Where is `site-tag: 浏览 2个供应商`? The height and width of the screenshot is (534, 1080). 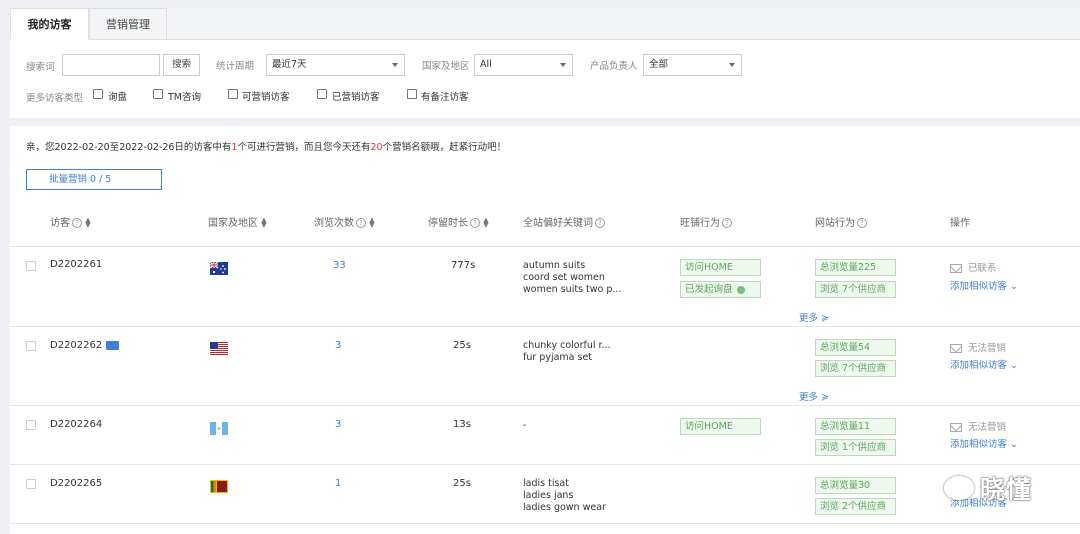 site-tag: 浏览 2个供应商 is located at coordinates (855, 506).